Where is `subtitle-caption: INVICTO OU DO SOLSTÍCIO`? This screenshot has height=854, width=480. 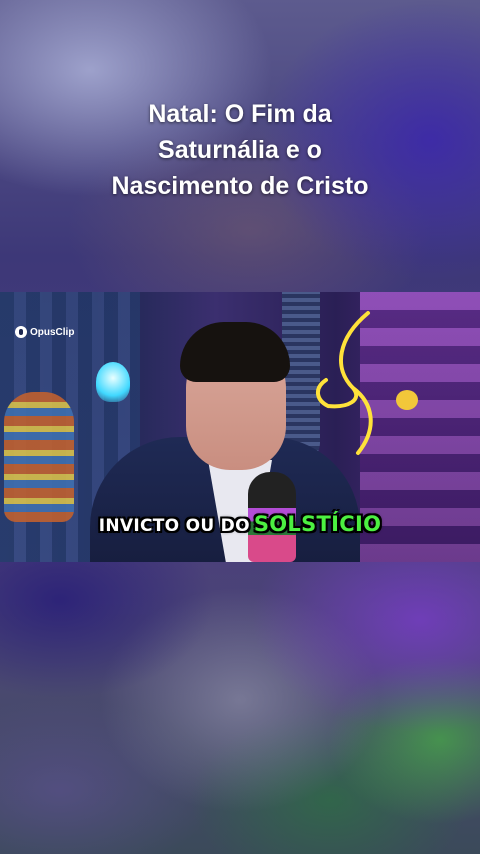
subtitle-caption: INVICTO OU DO SOLSTÍCIO is located at coordinates (240, 524).